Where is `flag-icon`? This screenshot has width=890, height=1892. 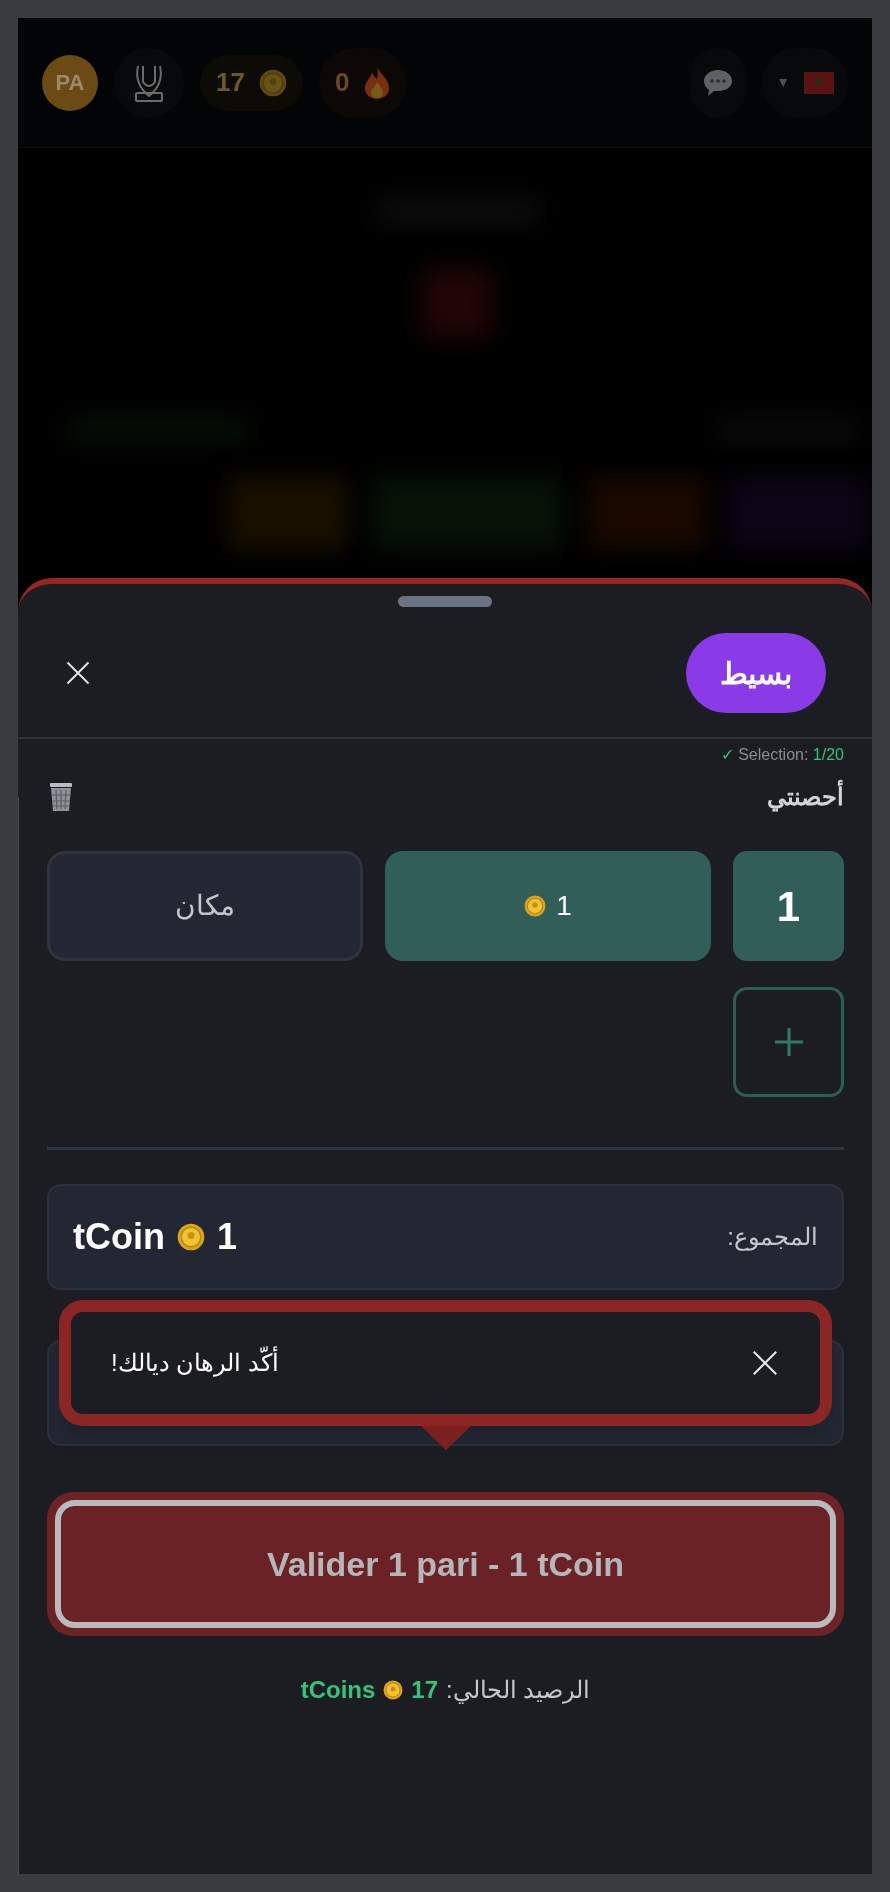
flag-icon is located at coordinates (819, 82).